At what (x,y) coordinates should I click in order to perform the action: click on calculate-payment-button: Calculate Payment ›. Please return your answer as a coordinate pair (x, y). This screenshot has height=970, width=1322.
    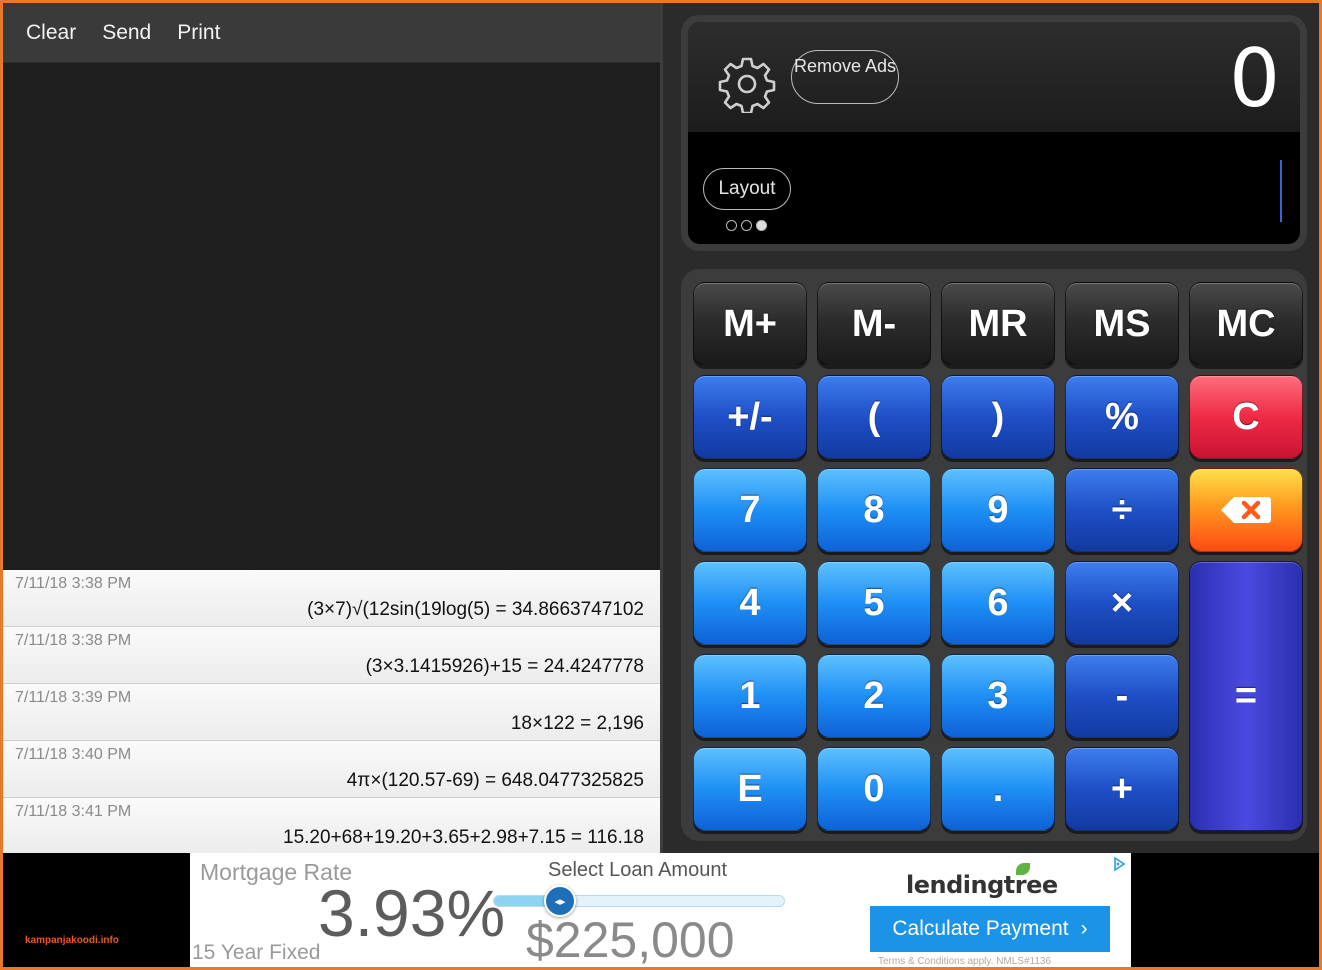
    Looking at the image, I should click on (990, 929).